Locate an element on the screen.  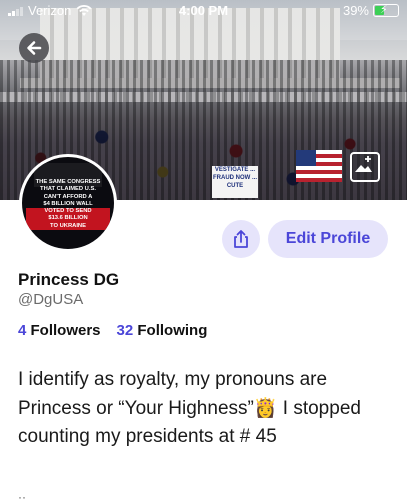
share-button is located at coordinates (241, 239).